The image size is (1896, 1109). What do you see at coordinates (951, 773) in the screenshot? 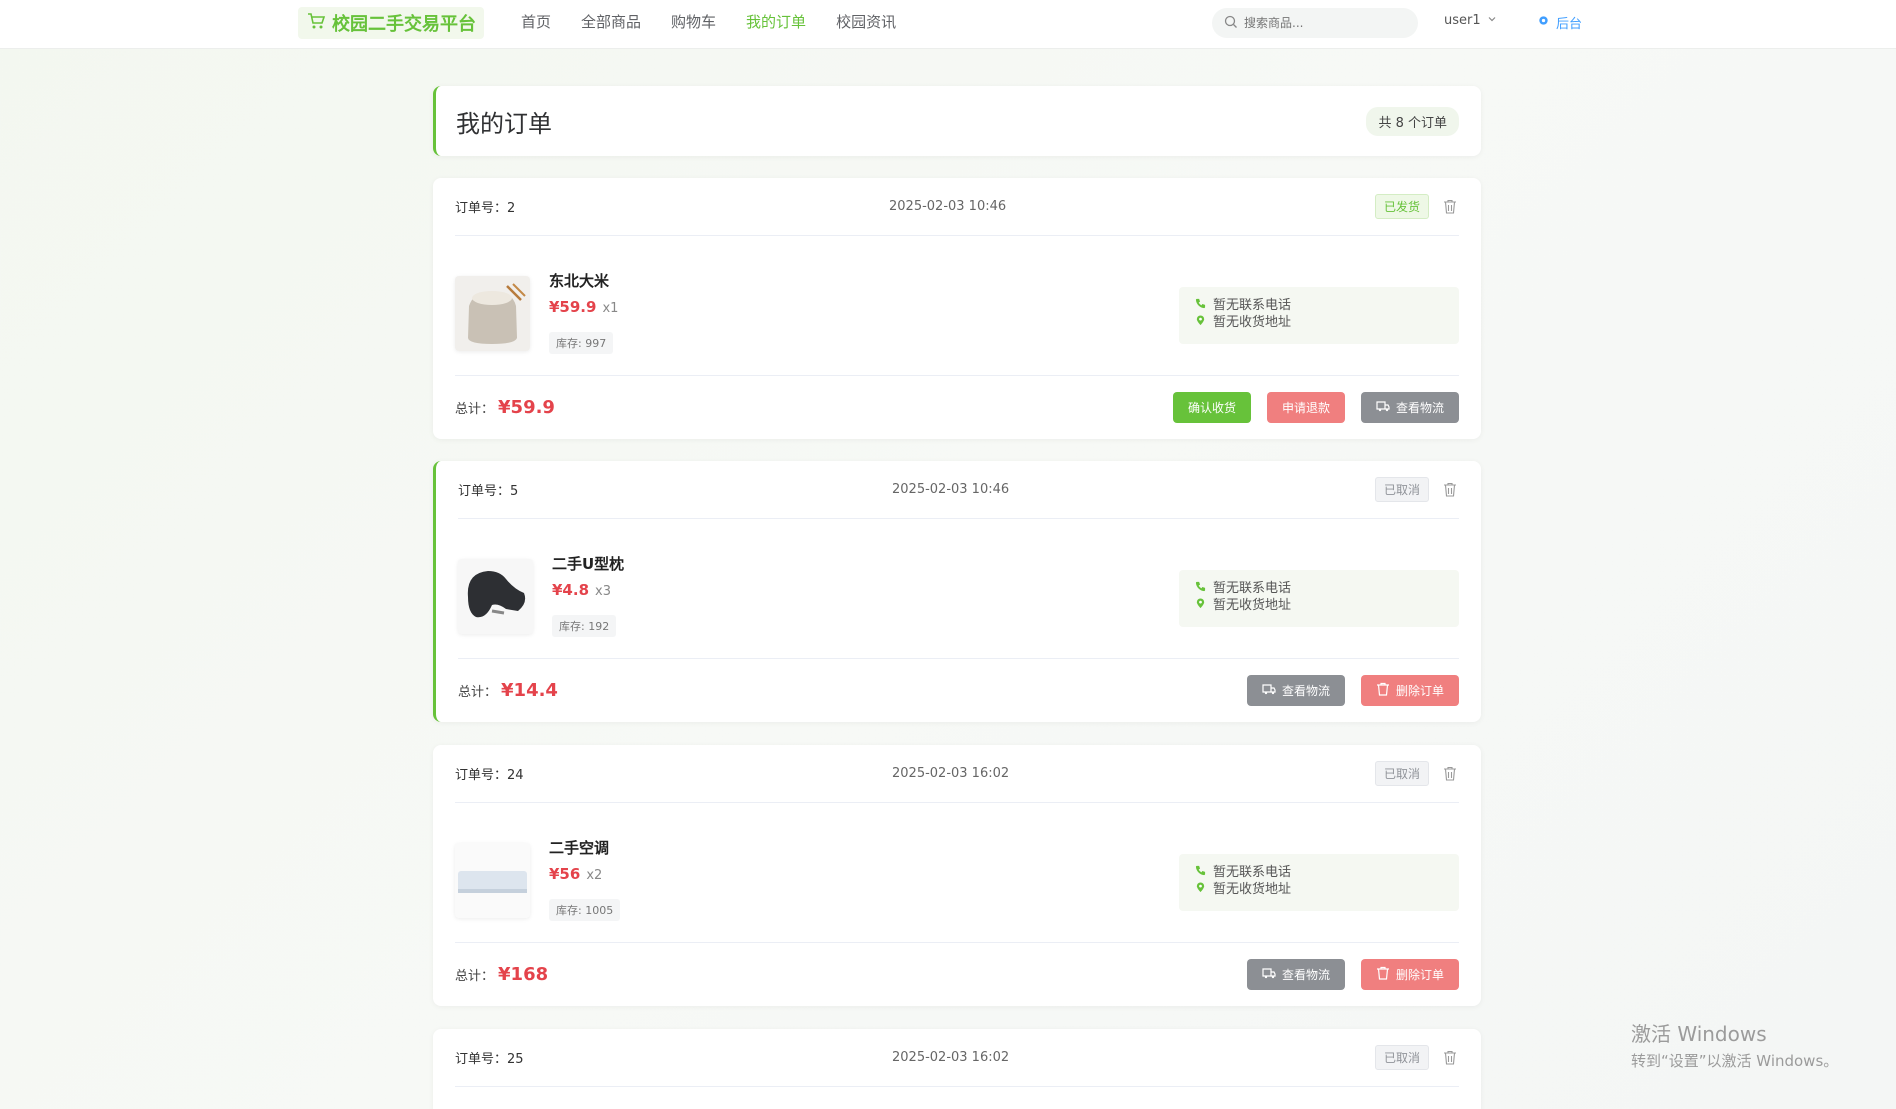
I see `order-time: 2025-02-03 16:02` at bounding box center [951, 773].